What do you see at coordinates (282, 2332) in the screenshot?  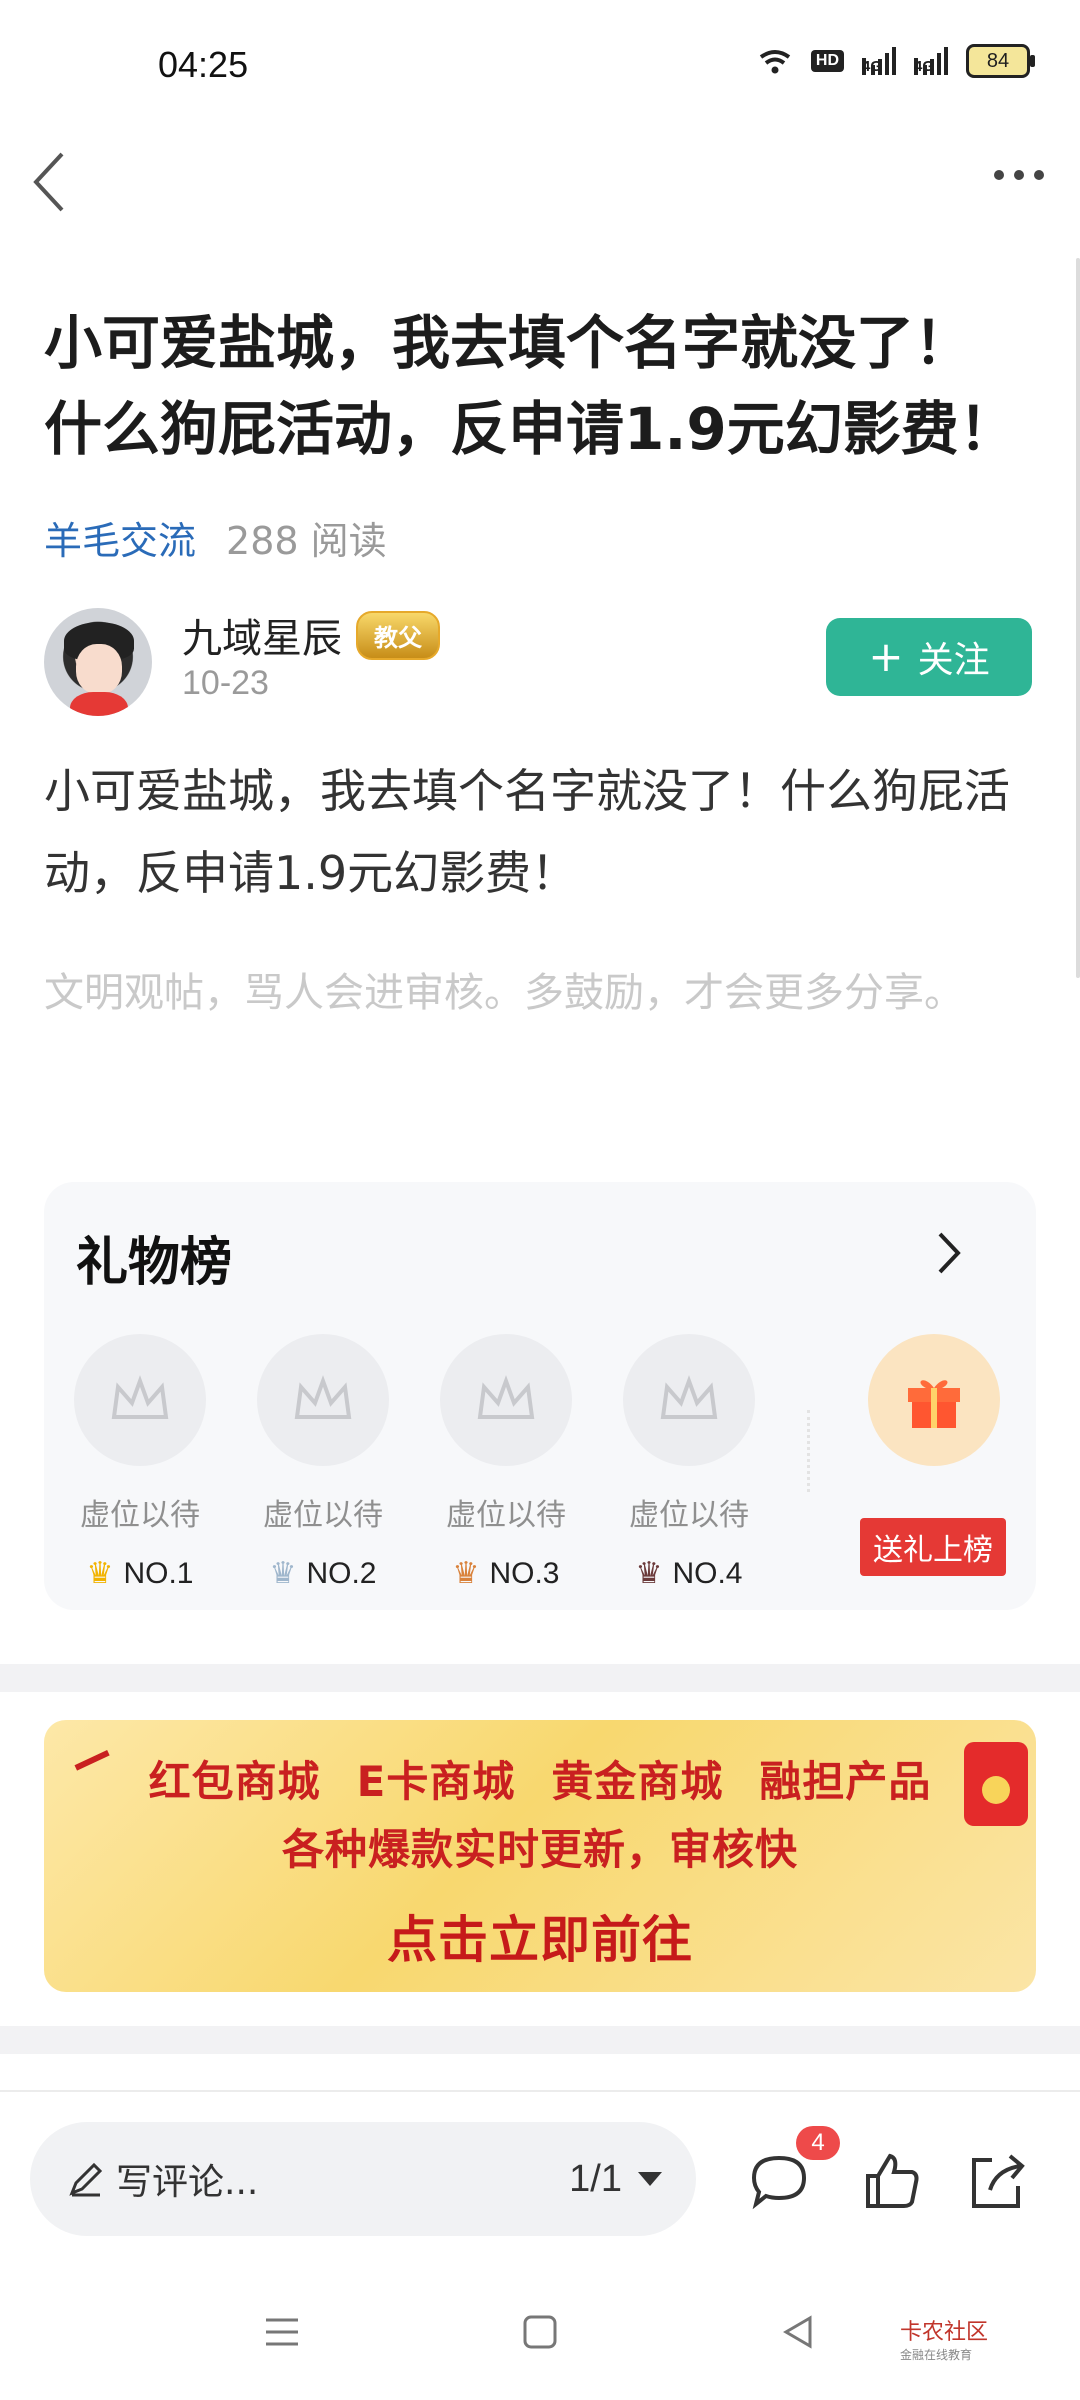 I see `menu-icon` at bounding box center [282, 2332].